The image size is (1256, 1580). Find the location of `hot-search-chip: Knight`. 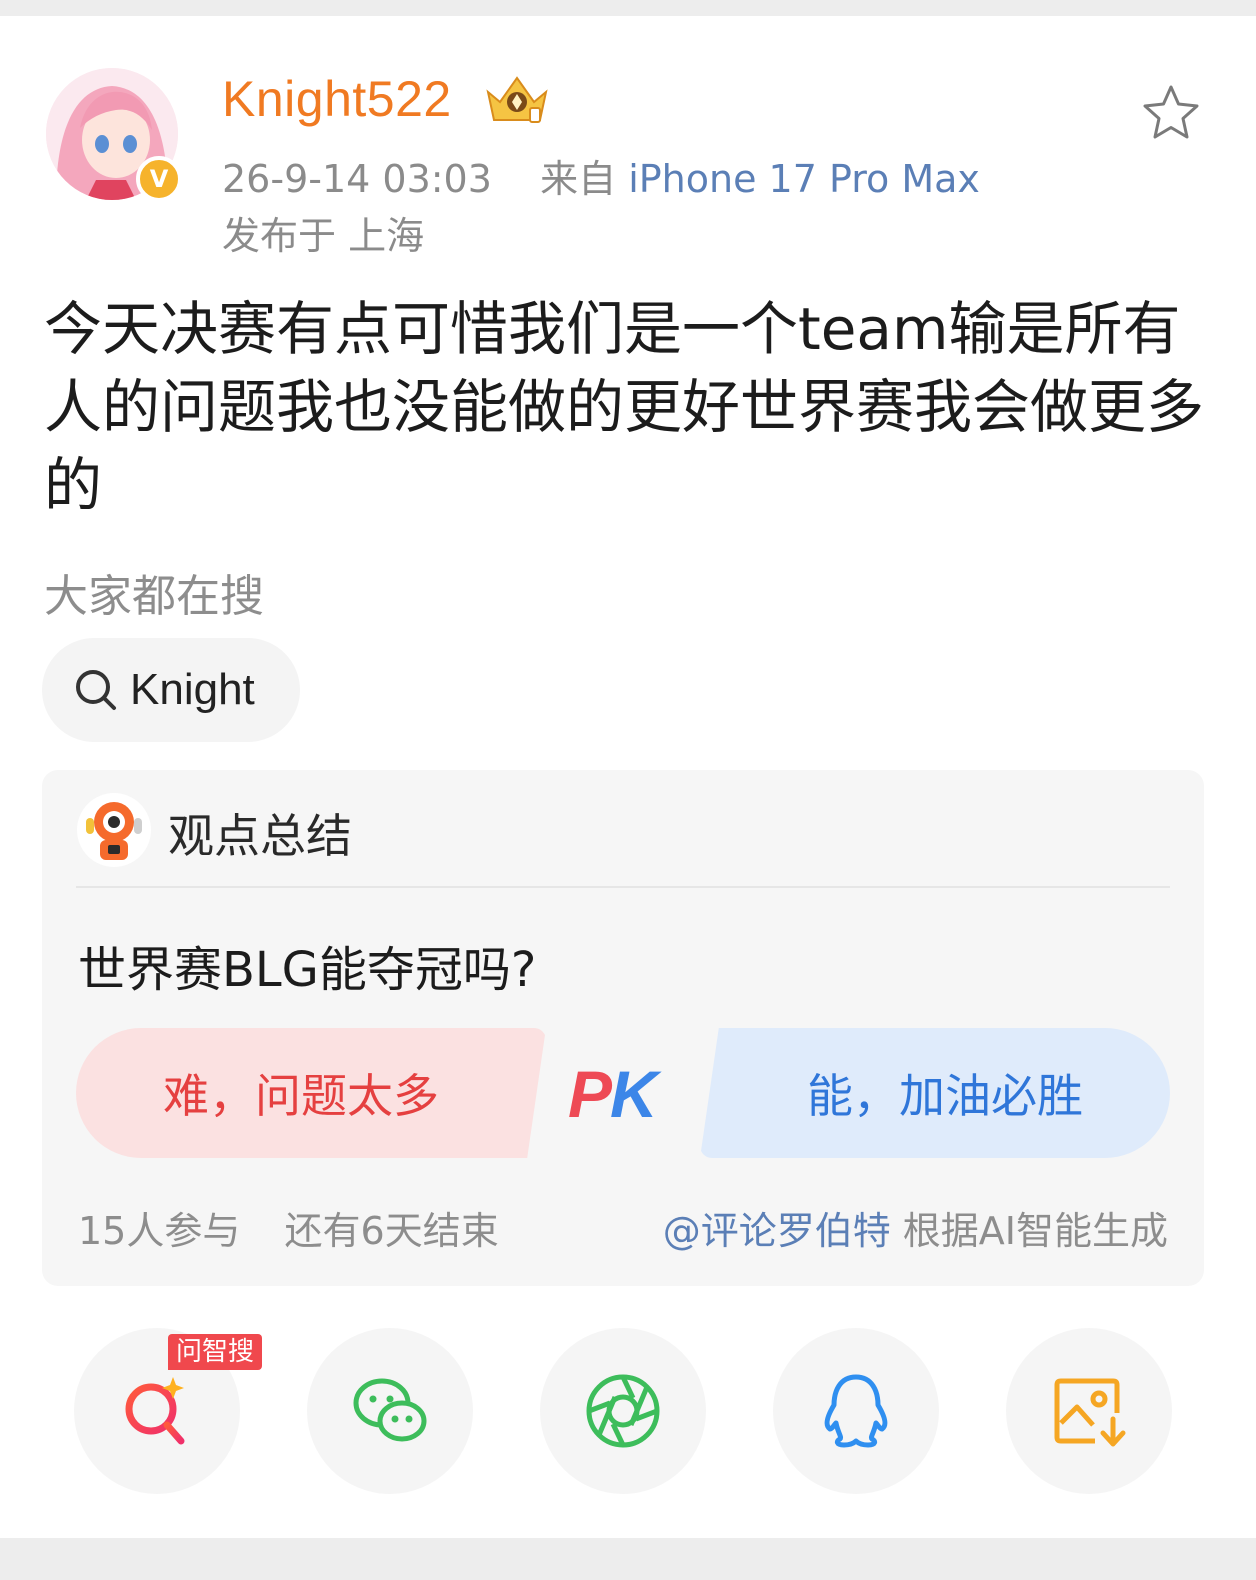

hot-search-chip: Knight is located at coordinates (171, 690).